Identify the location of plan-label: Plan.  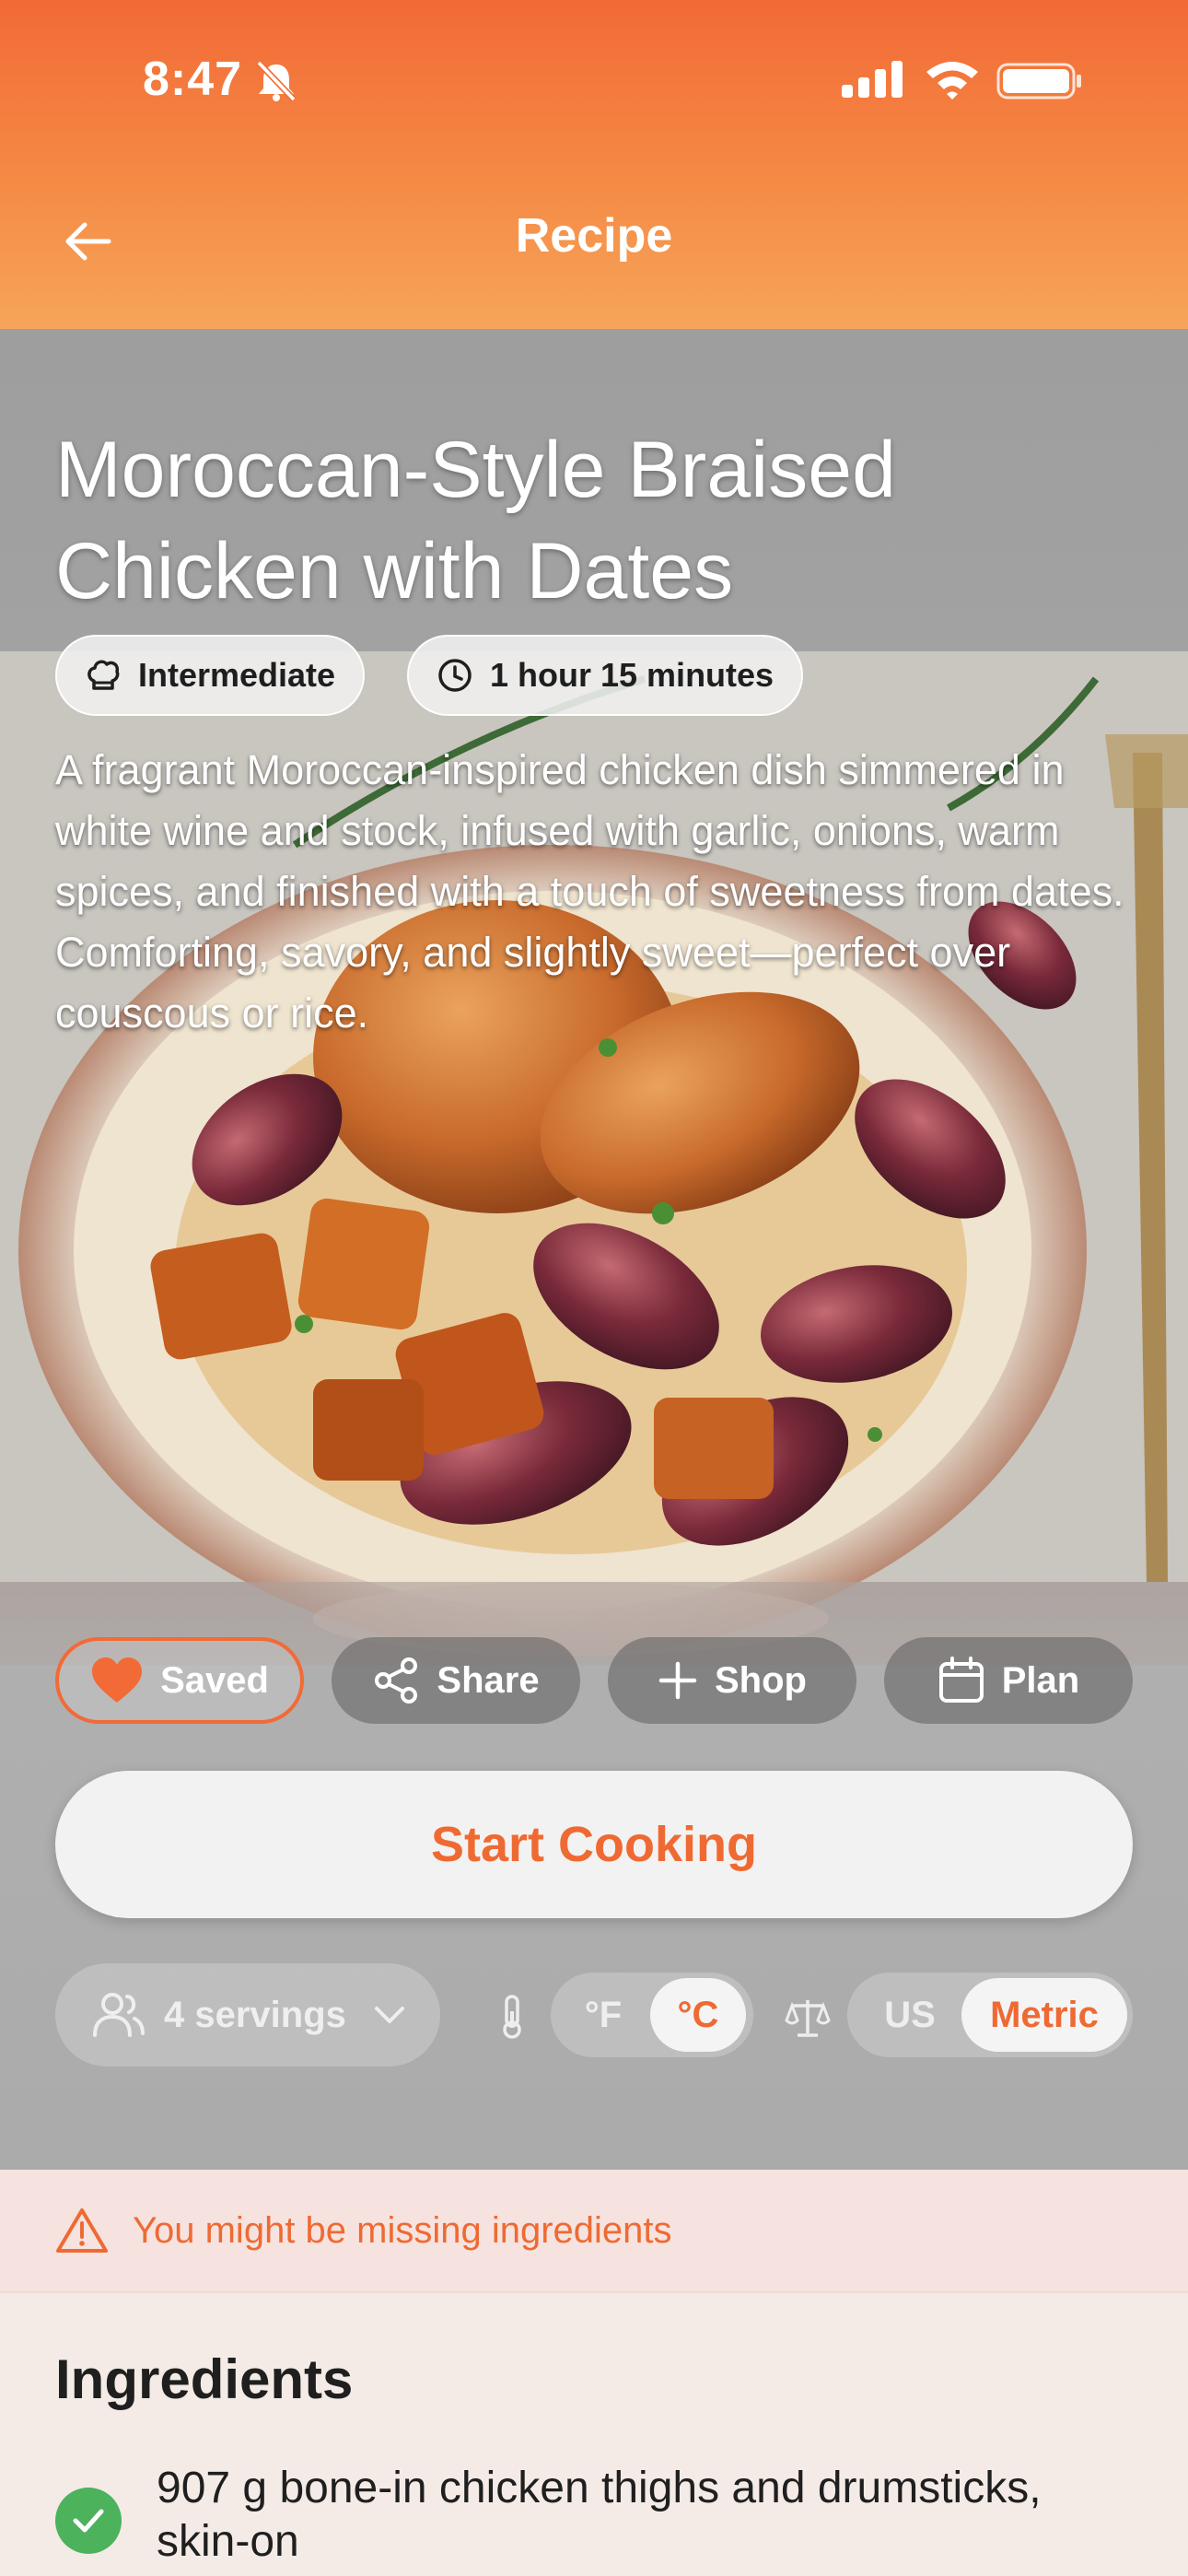
(1040, 1680).